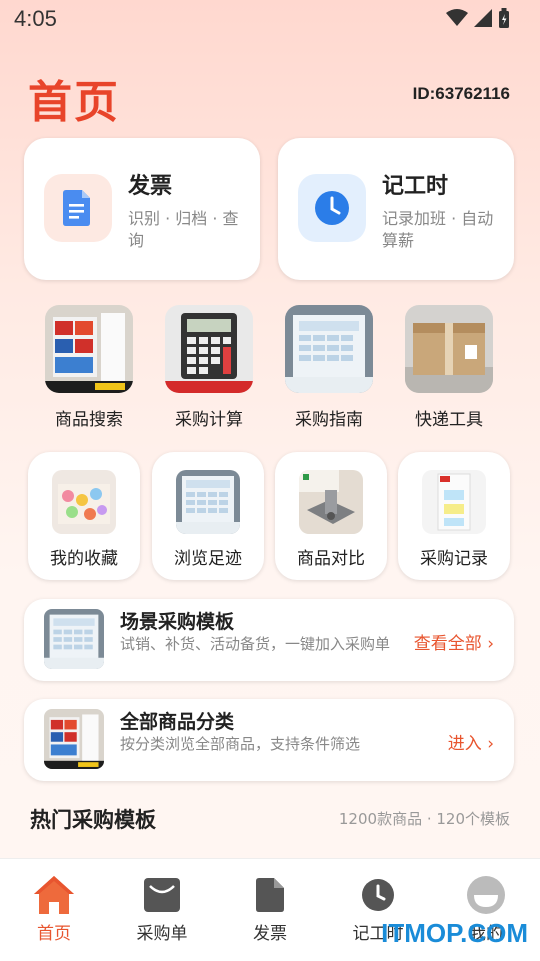  I want to click on page-title: 首页, so click(74, 102).